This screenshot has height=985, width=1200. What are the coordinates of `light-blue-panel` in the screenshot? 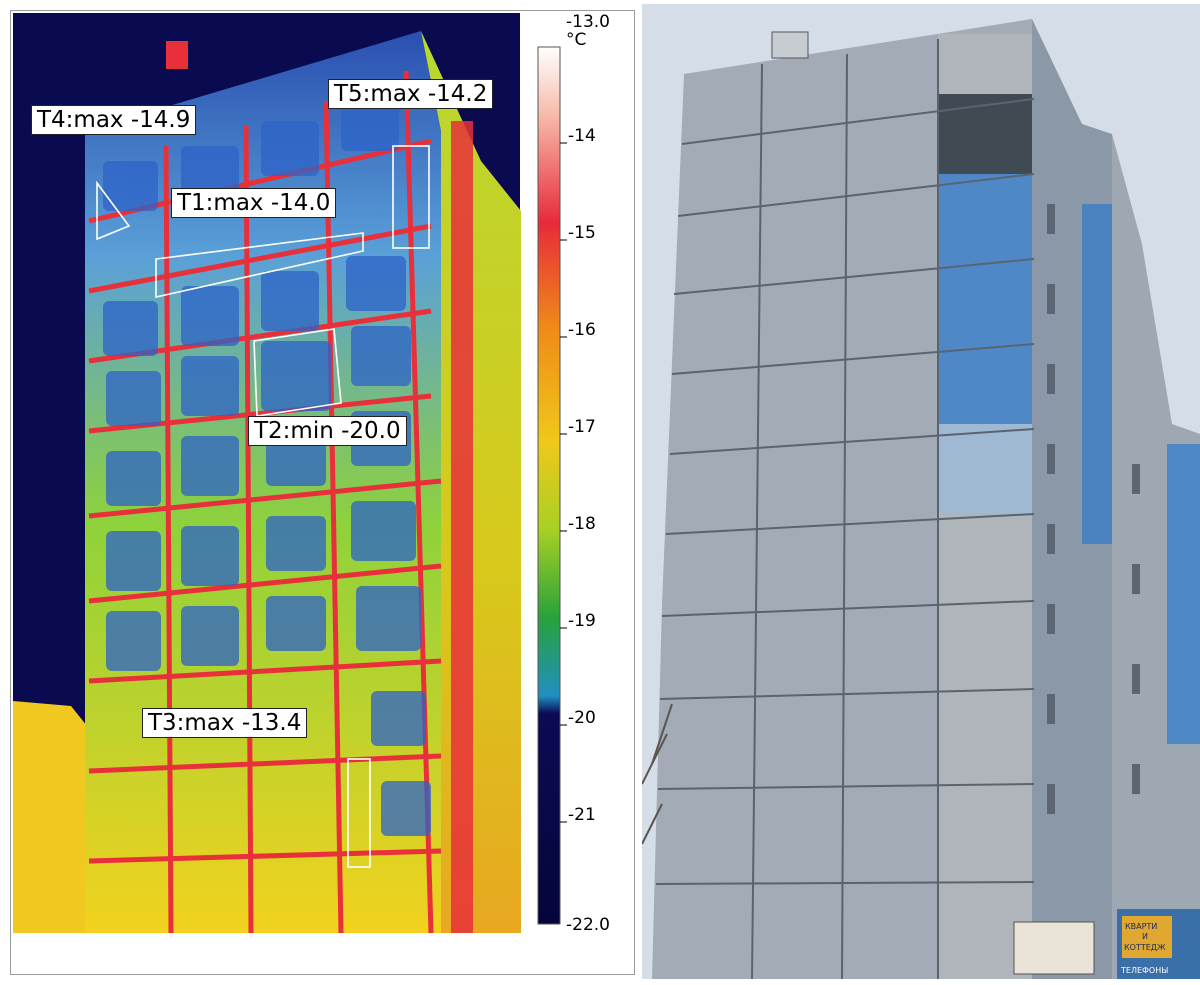 It's located at (986, 469).